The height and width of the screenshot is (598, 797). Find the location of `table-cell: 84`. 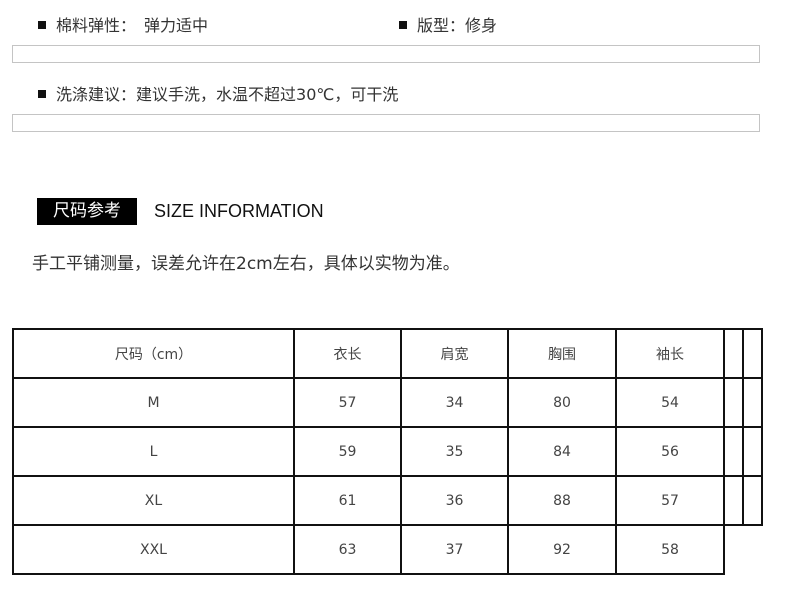

table-cell: 84 is located at coordinates (562, 451).